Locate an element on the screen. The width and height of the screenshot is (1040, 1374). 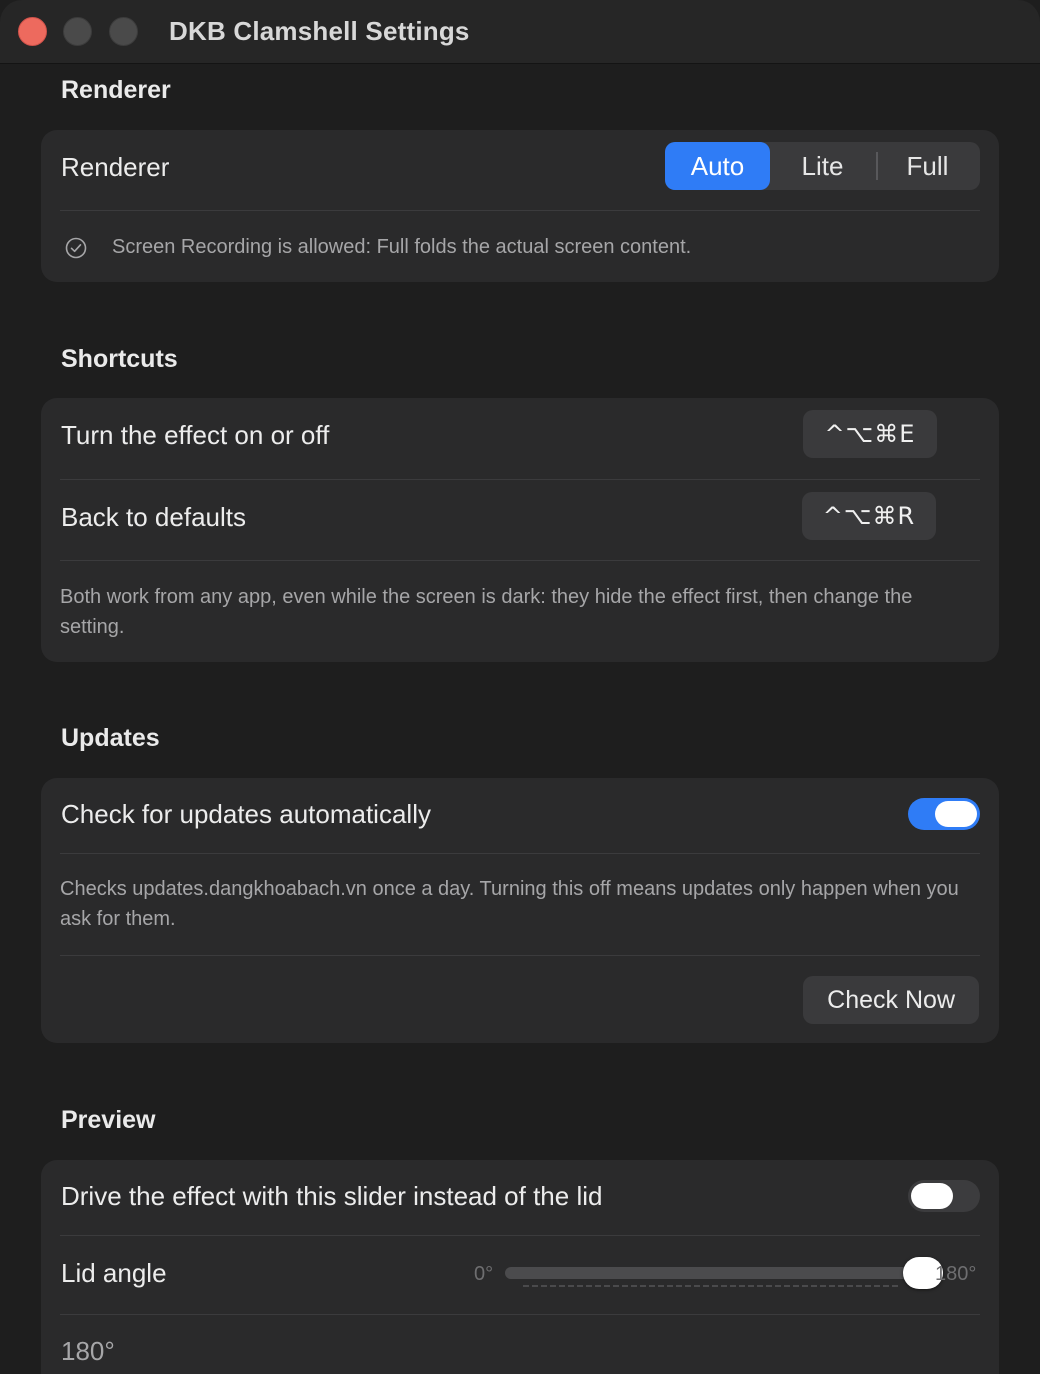
renderer-segmented-control: Auto Lite Full is located at coordinates (822, 166).